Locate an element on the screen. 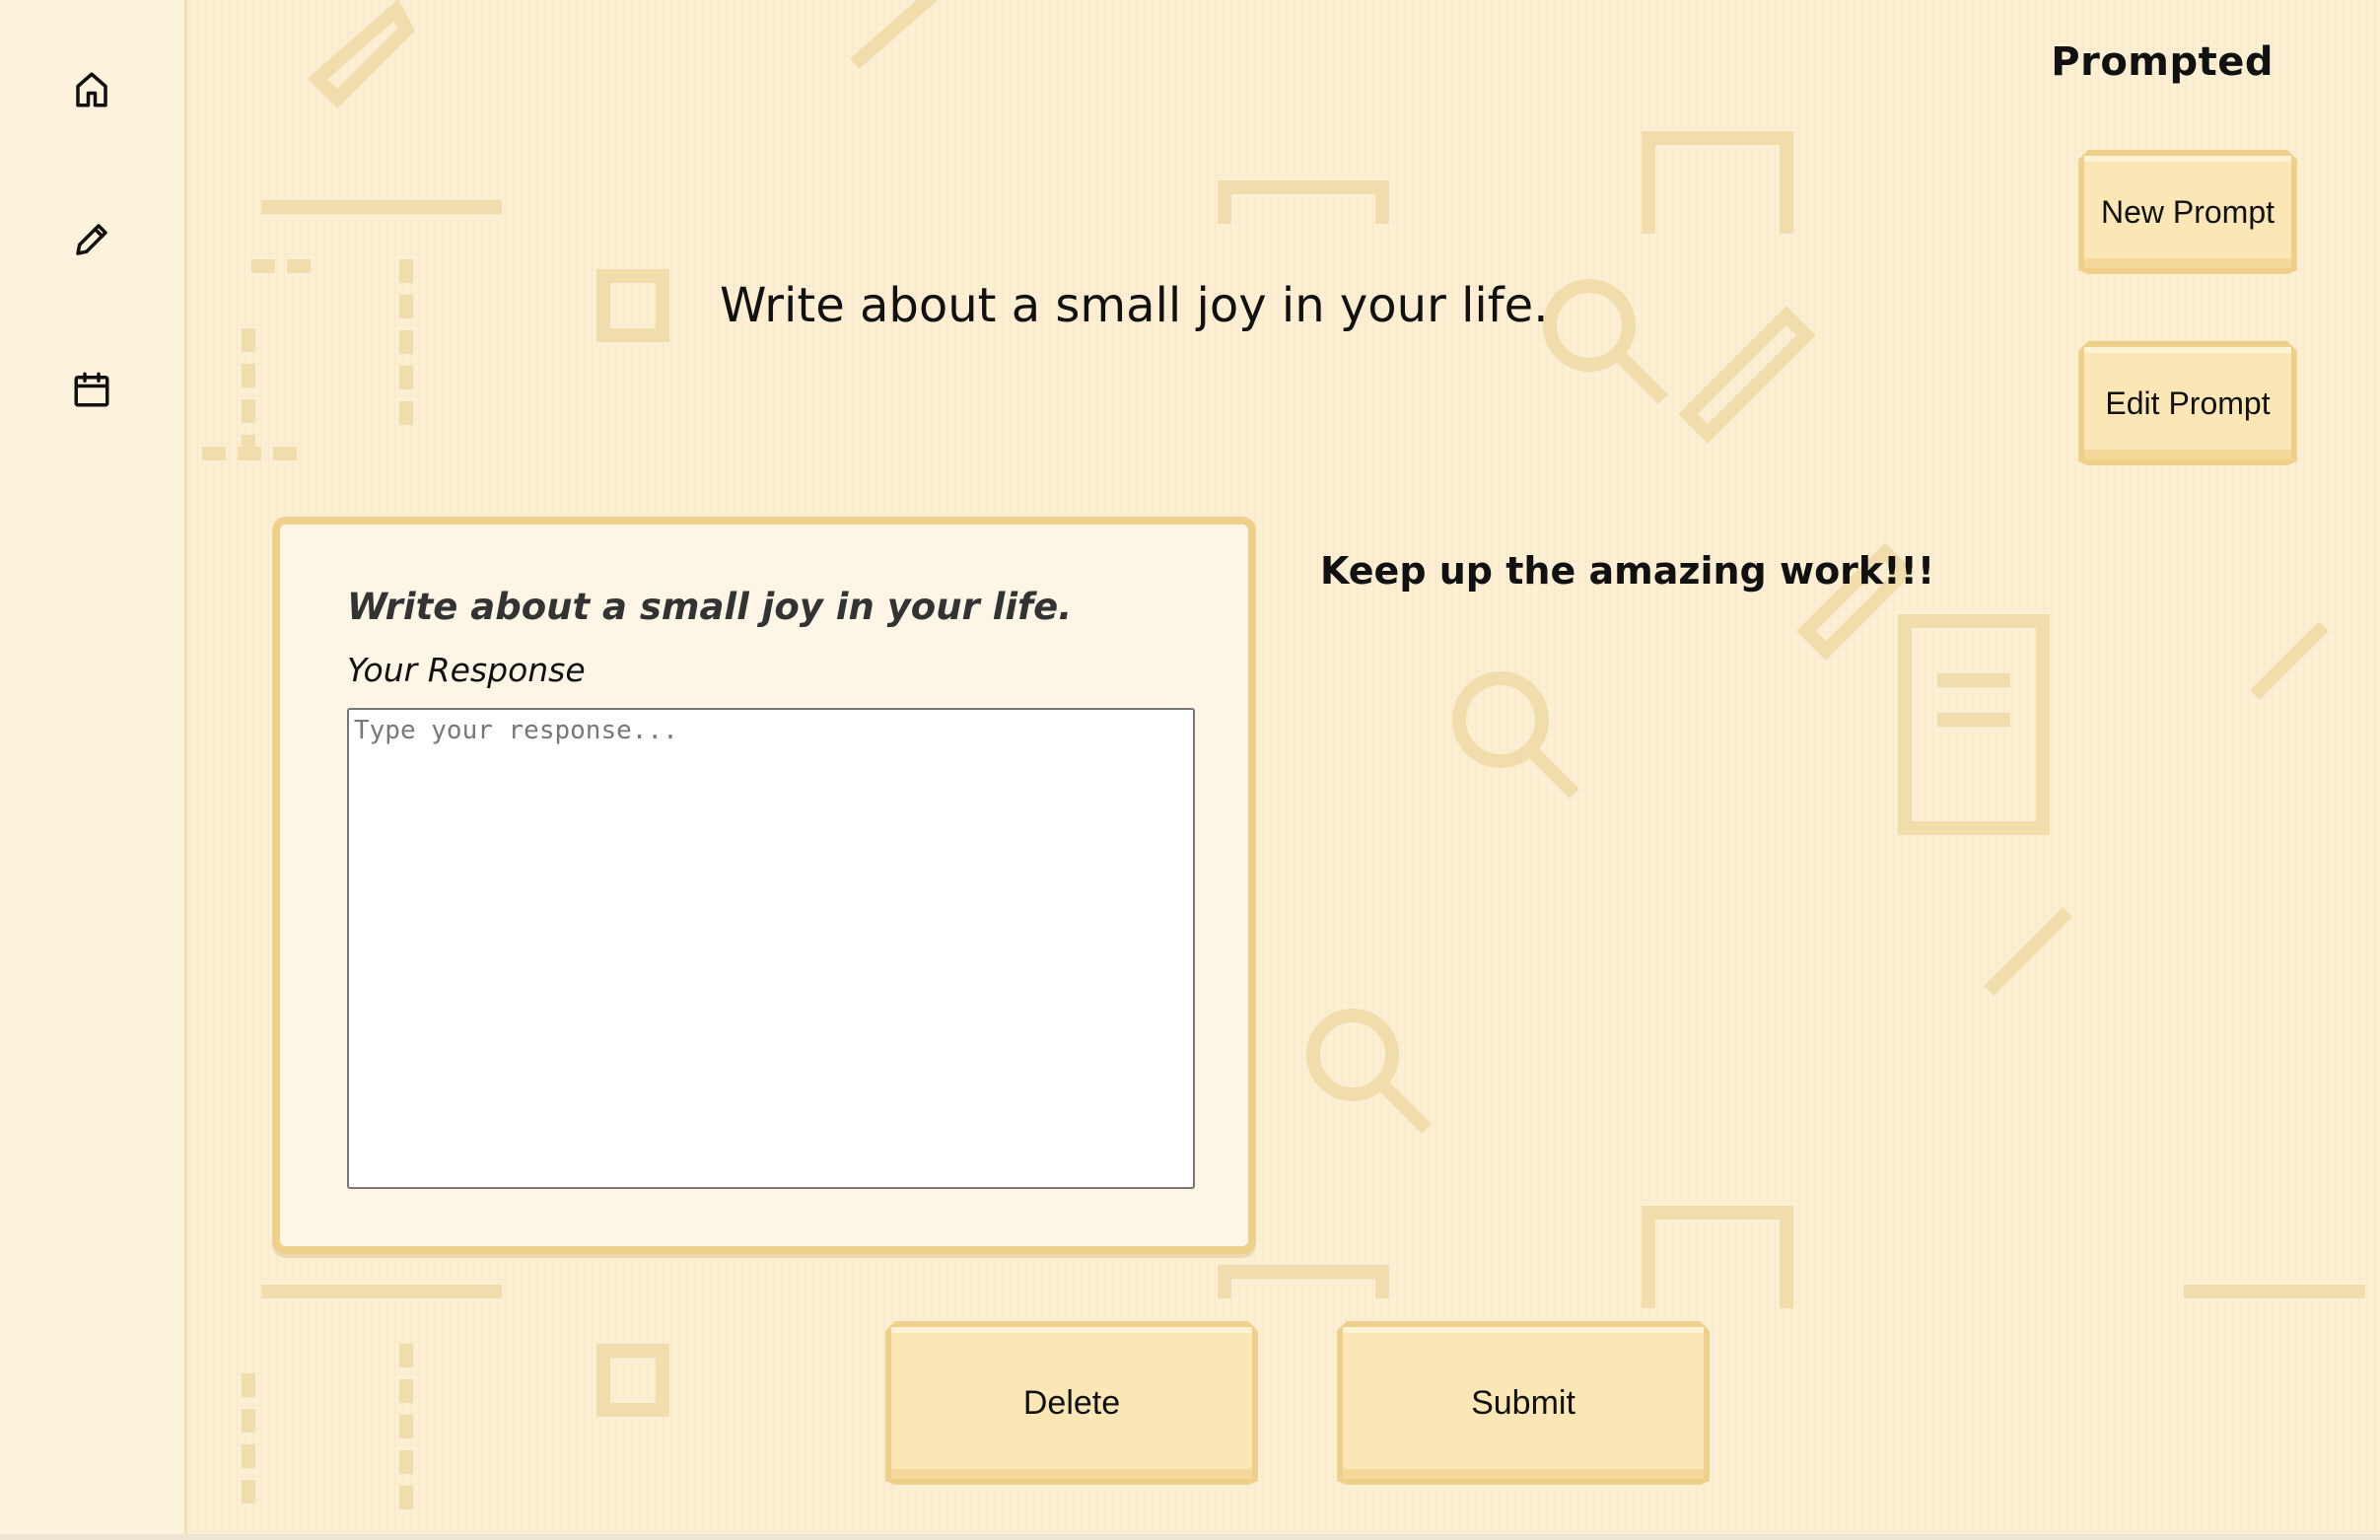 This screenshot has width=2380, height=1540. edit-prompt-button: Edit Prompt is located at coordinates (2187, 403).